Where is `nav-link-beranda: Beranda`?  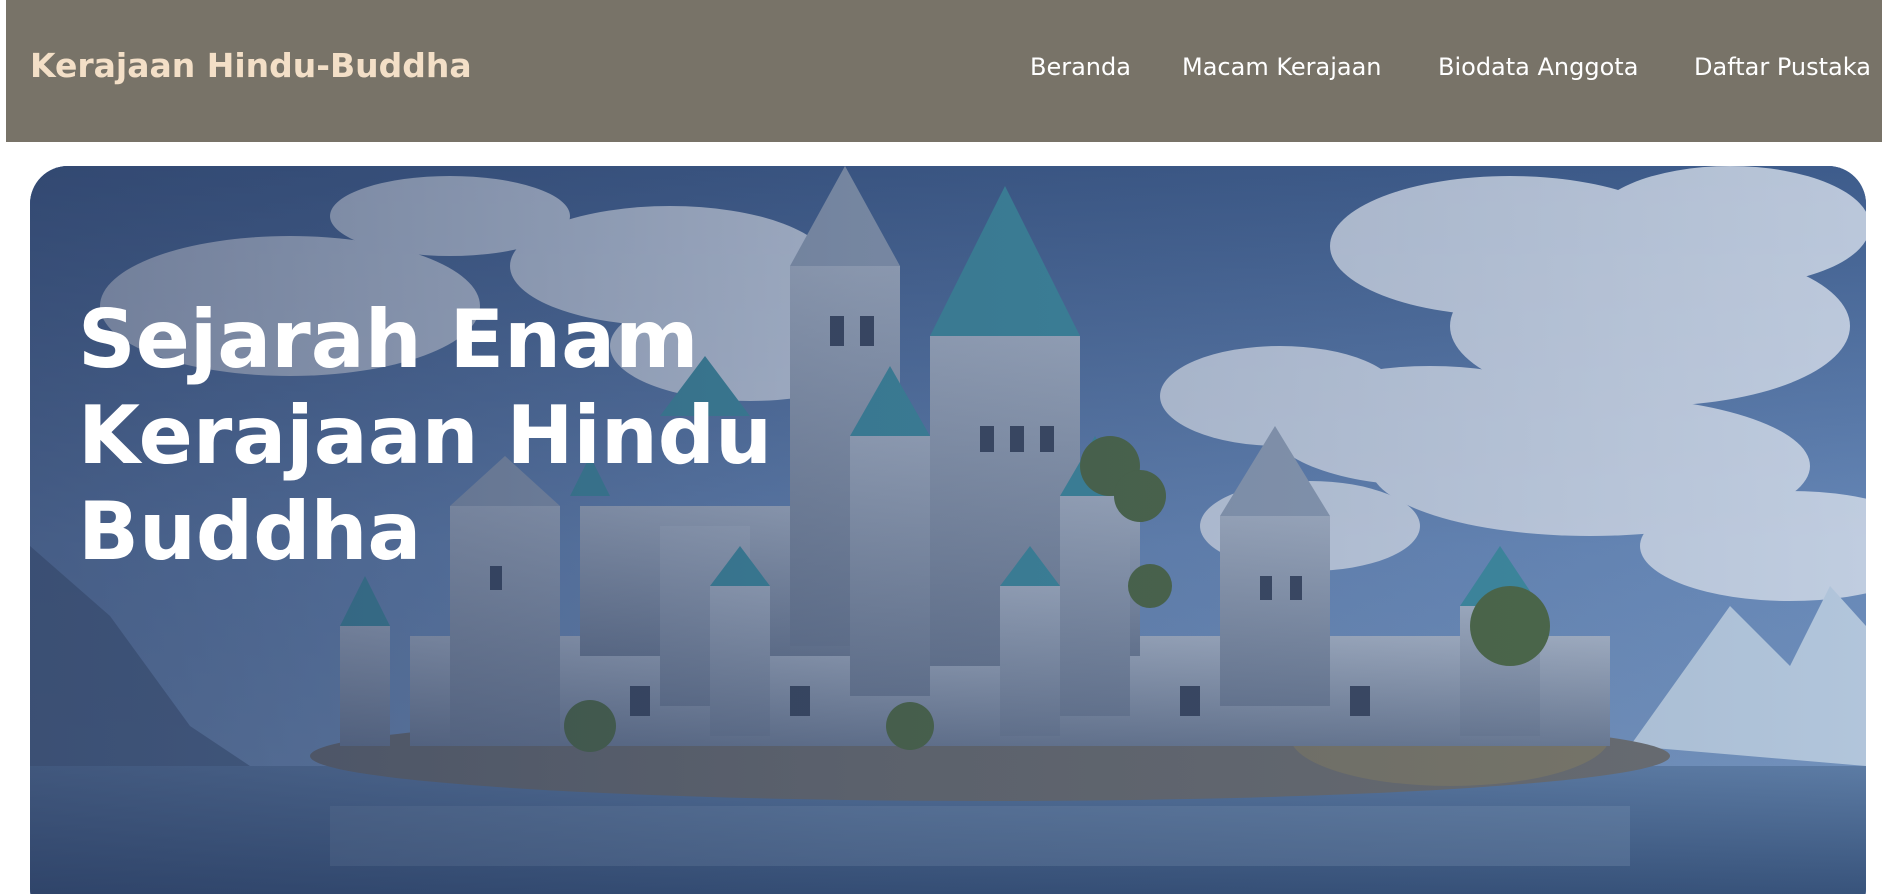 nav-link-beranda: Beranda is located at coordinates (1080, 67).